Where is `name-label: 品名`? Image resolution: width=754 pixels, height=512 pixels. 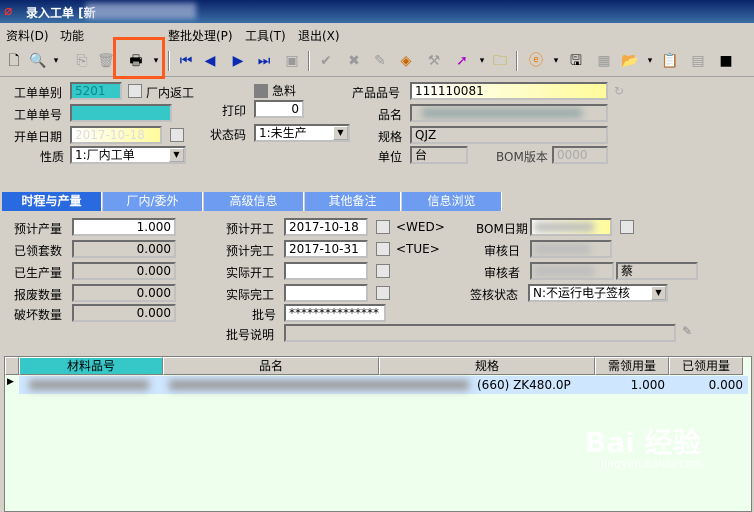 name-label: 品名 is located at coordinates (390, 115).